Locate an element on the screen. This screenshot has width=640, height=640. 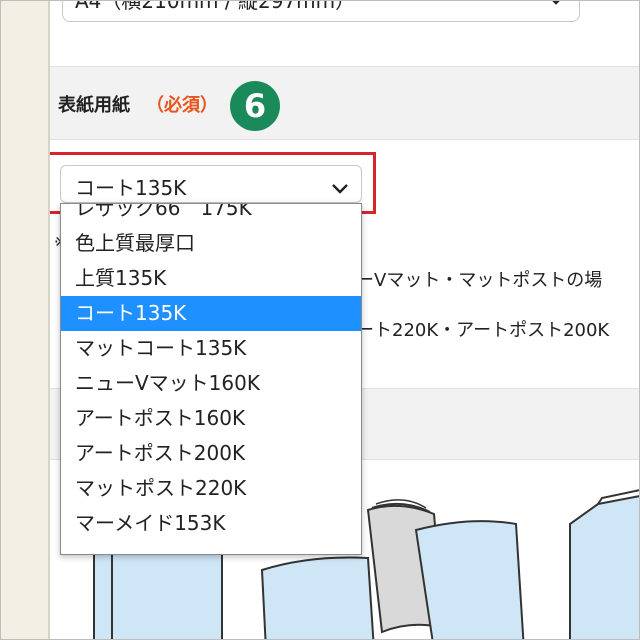
dropdown-option: アートポスト160K is located at coordinates (211, 418).